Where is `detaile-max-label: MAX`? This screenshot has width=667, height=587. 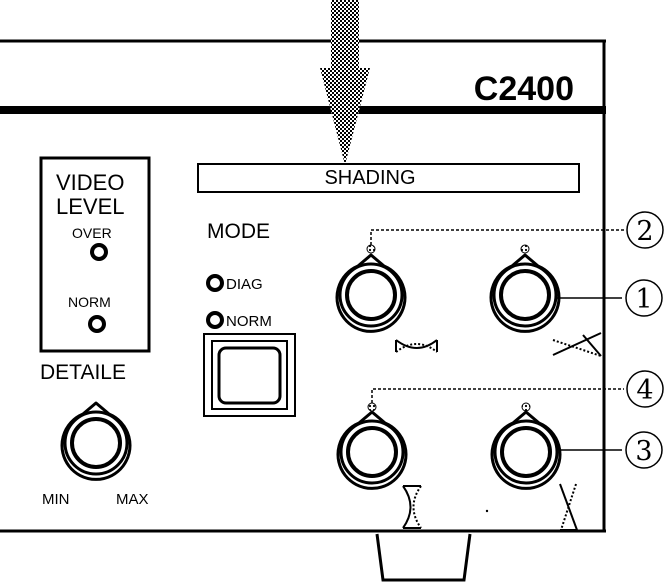 detaile-max-label: MAX is located at coordinates (132, 499).